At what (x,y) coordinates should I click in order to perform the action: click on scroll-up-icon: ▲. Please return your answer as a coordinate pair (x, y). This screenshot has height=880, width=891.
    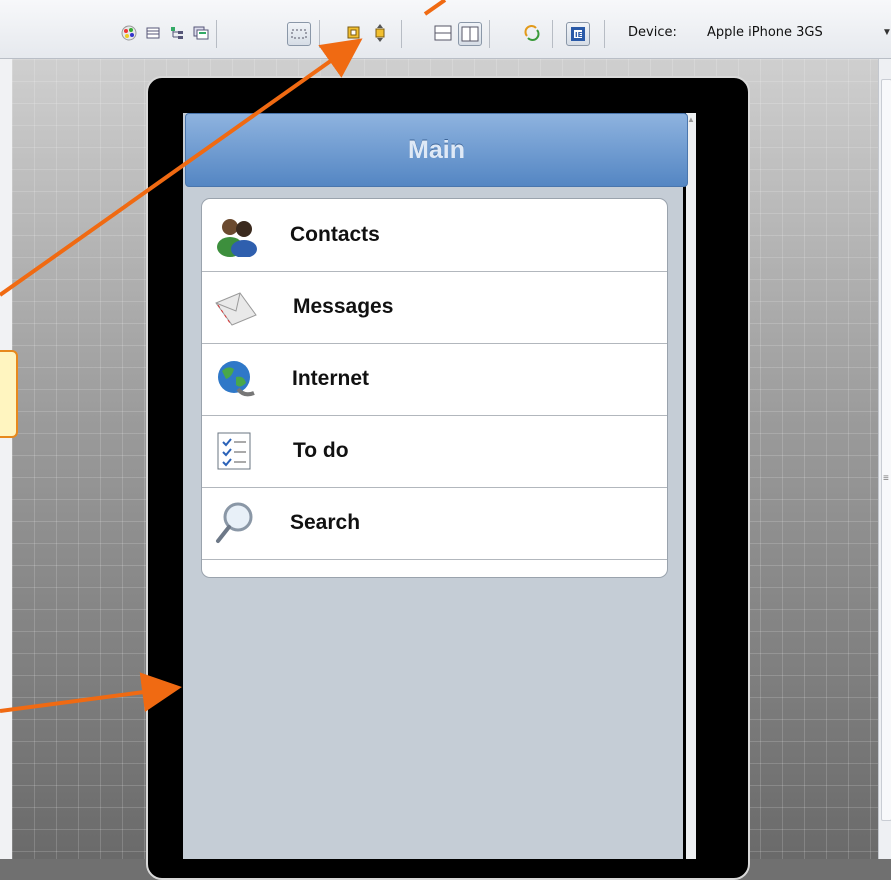
    Looking at the image, I should click on (691, 119).